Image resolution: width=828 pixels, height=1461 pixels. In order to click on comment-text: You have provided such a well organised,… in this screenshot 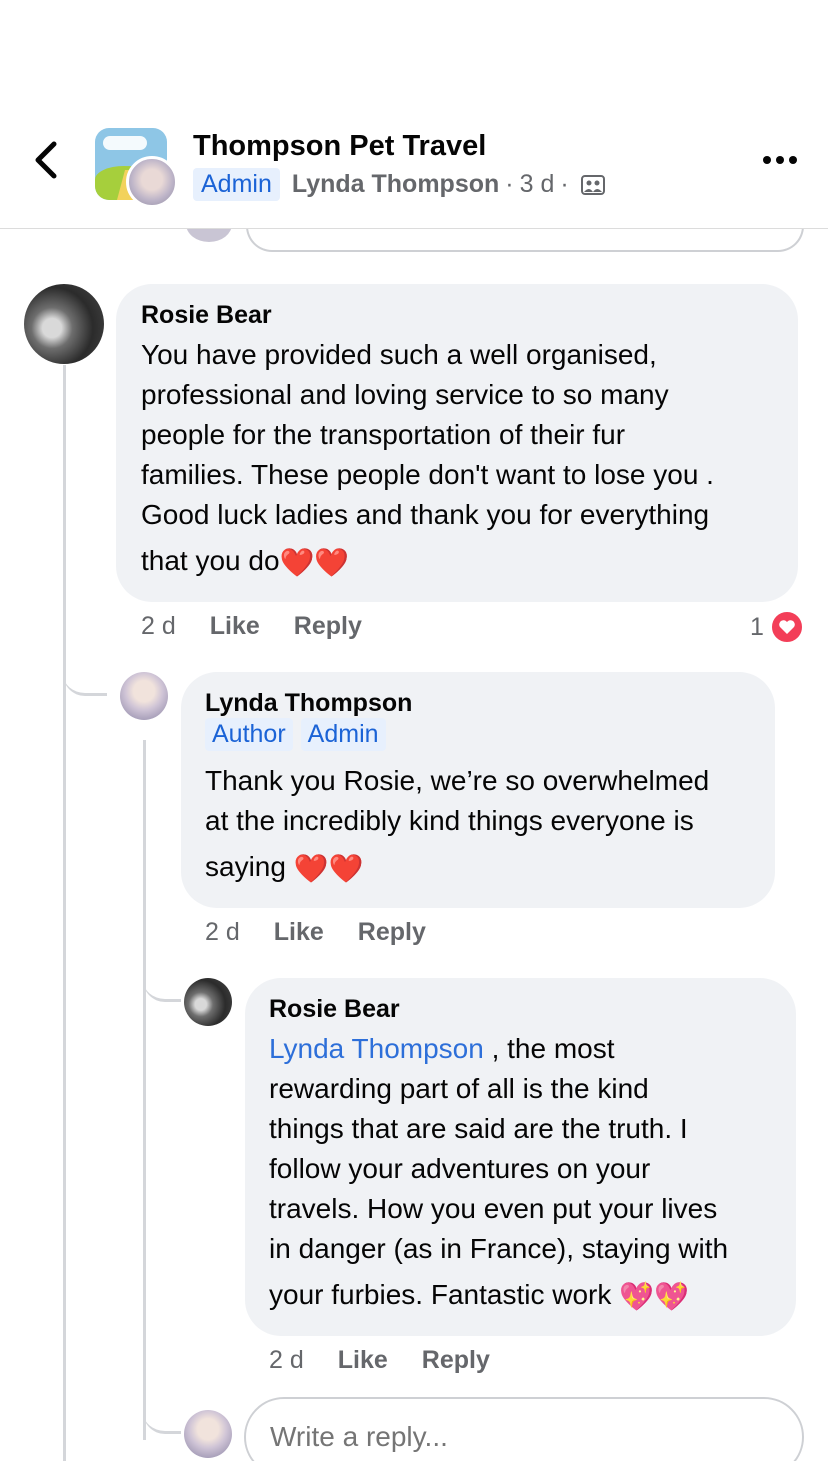, I will do `click(466, 459)`.